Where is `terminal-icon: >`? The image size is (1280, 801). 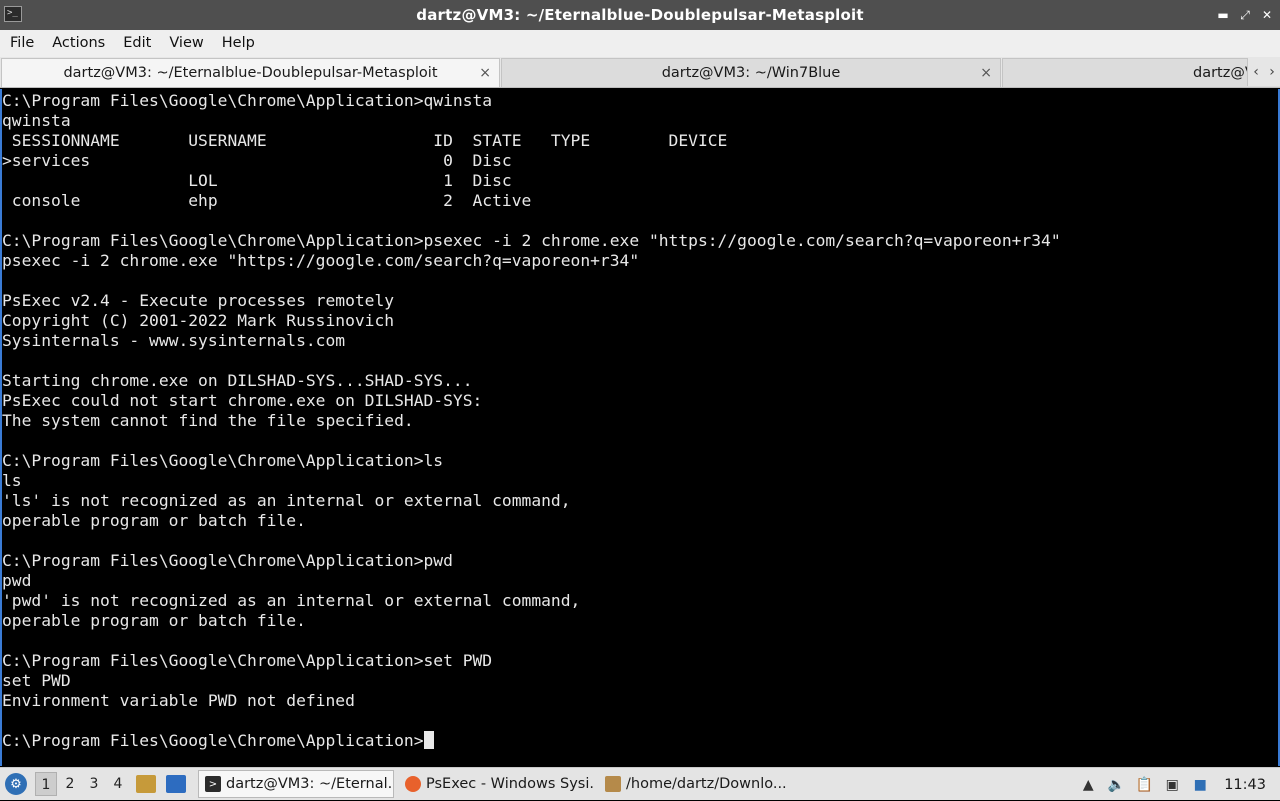
terminal-icon: > is located at coordinates (213, 784).